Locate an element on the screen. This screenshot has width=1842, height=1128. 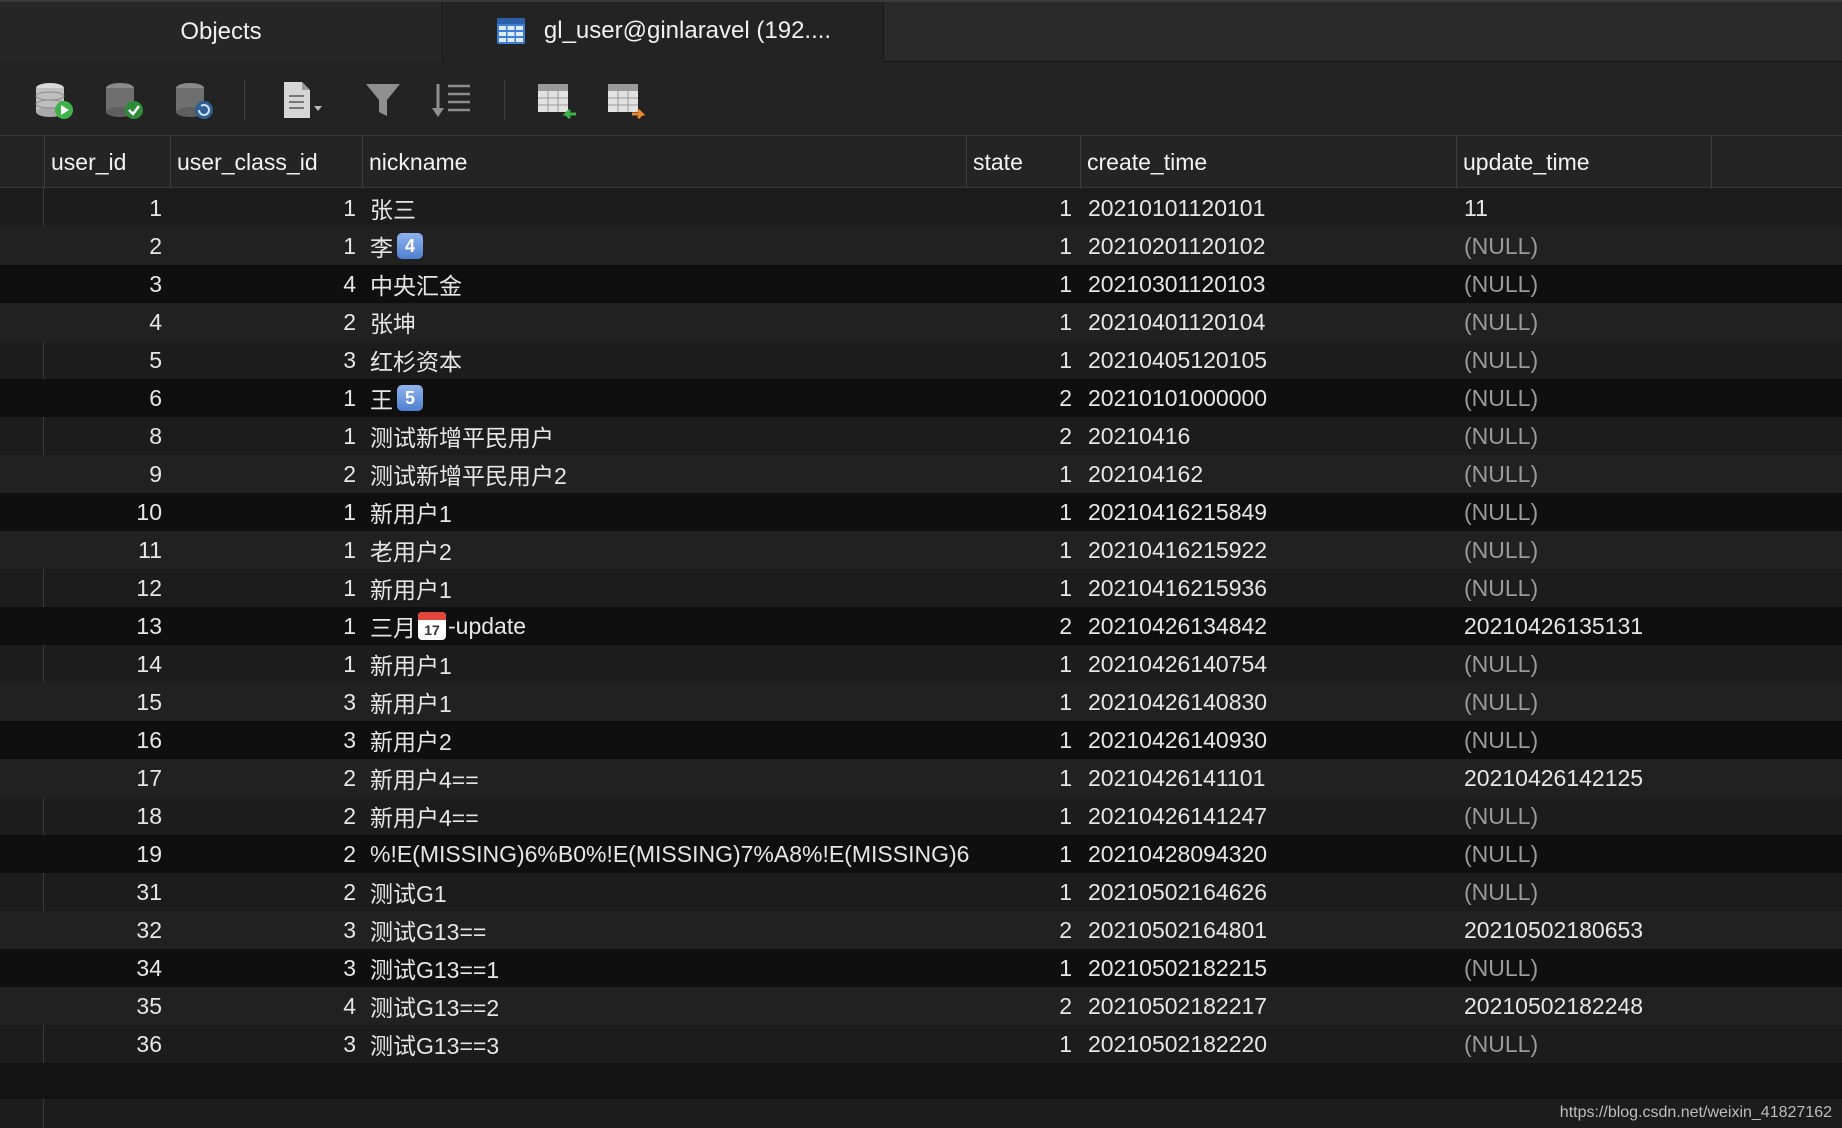
table-row: 4 2 张坤 1 20210401120104 (NULL) is located at coordinates (921, 322).